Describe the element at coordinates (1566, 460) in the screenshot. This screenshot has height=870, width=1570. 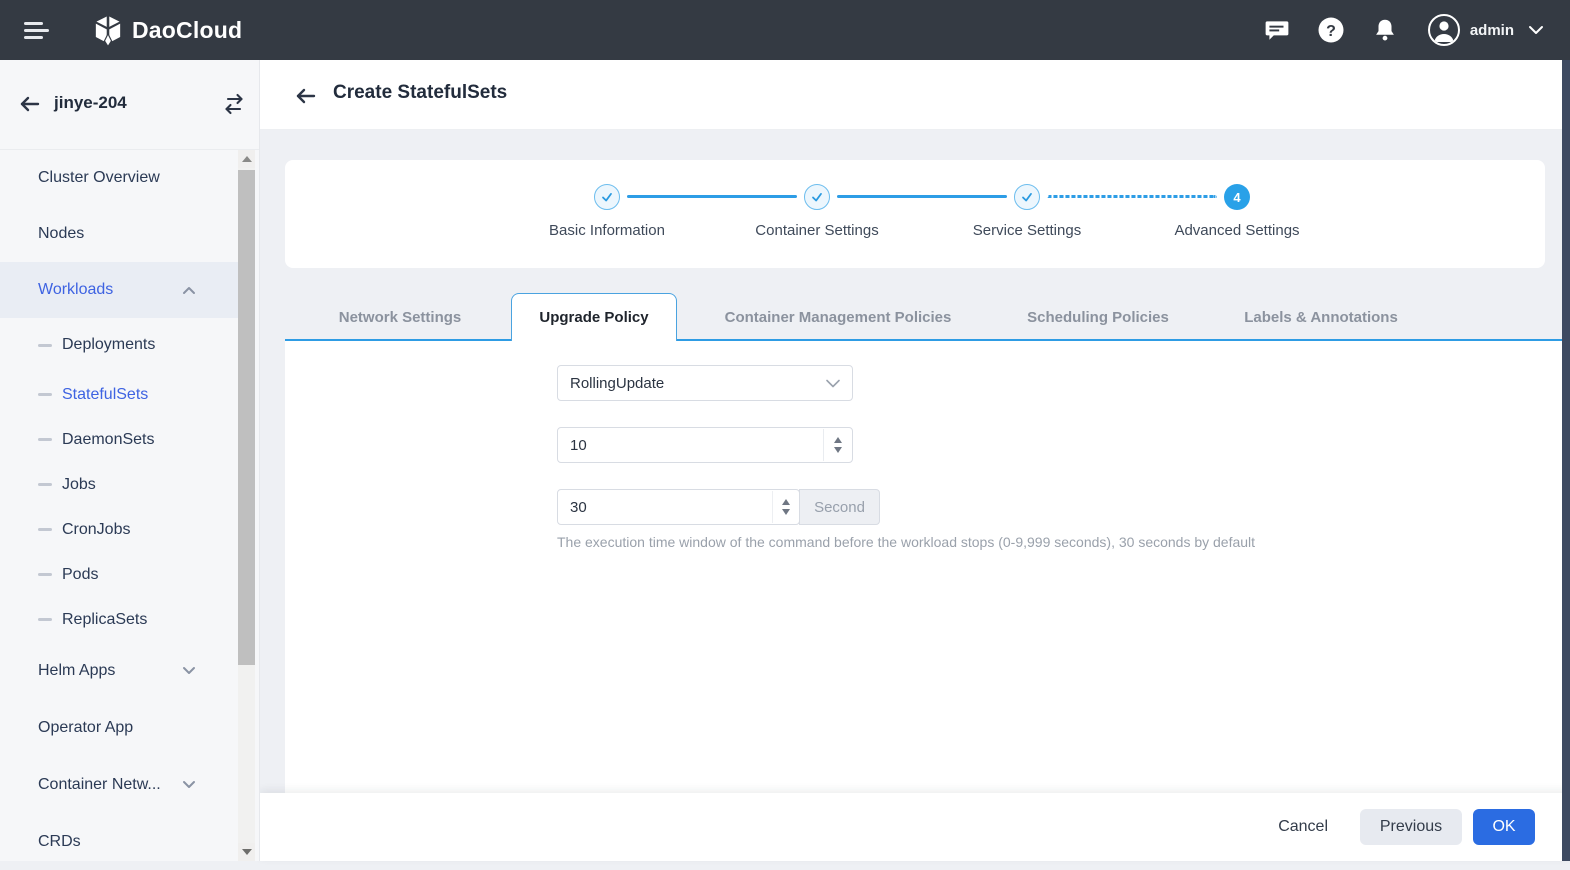
I see `page-scrollbar-strip` at that location.